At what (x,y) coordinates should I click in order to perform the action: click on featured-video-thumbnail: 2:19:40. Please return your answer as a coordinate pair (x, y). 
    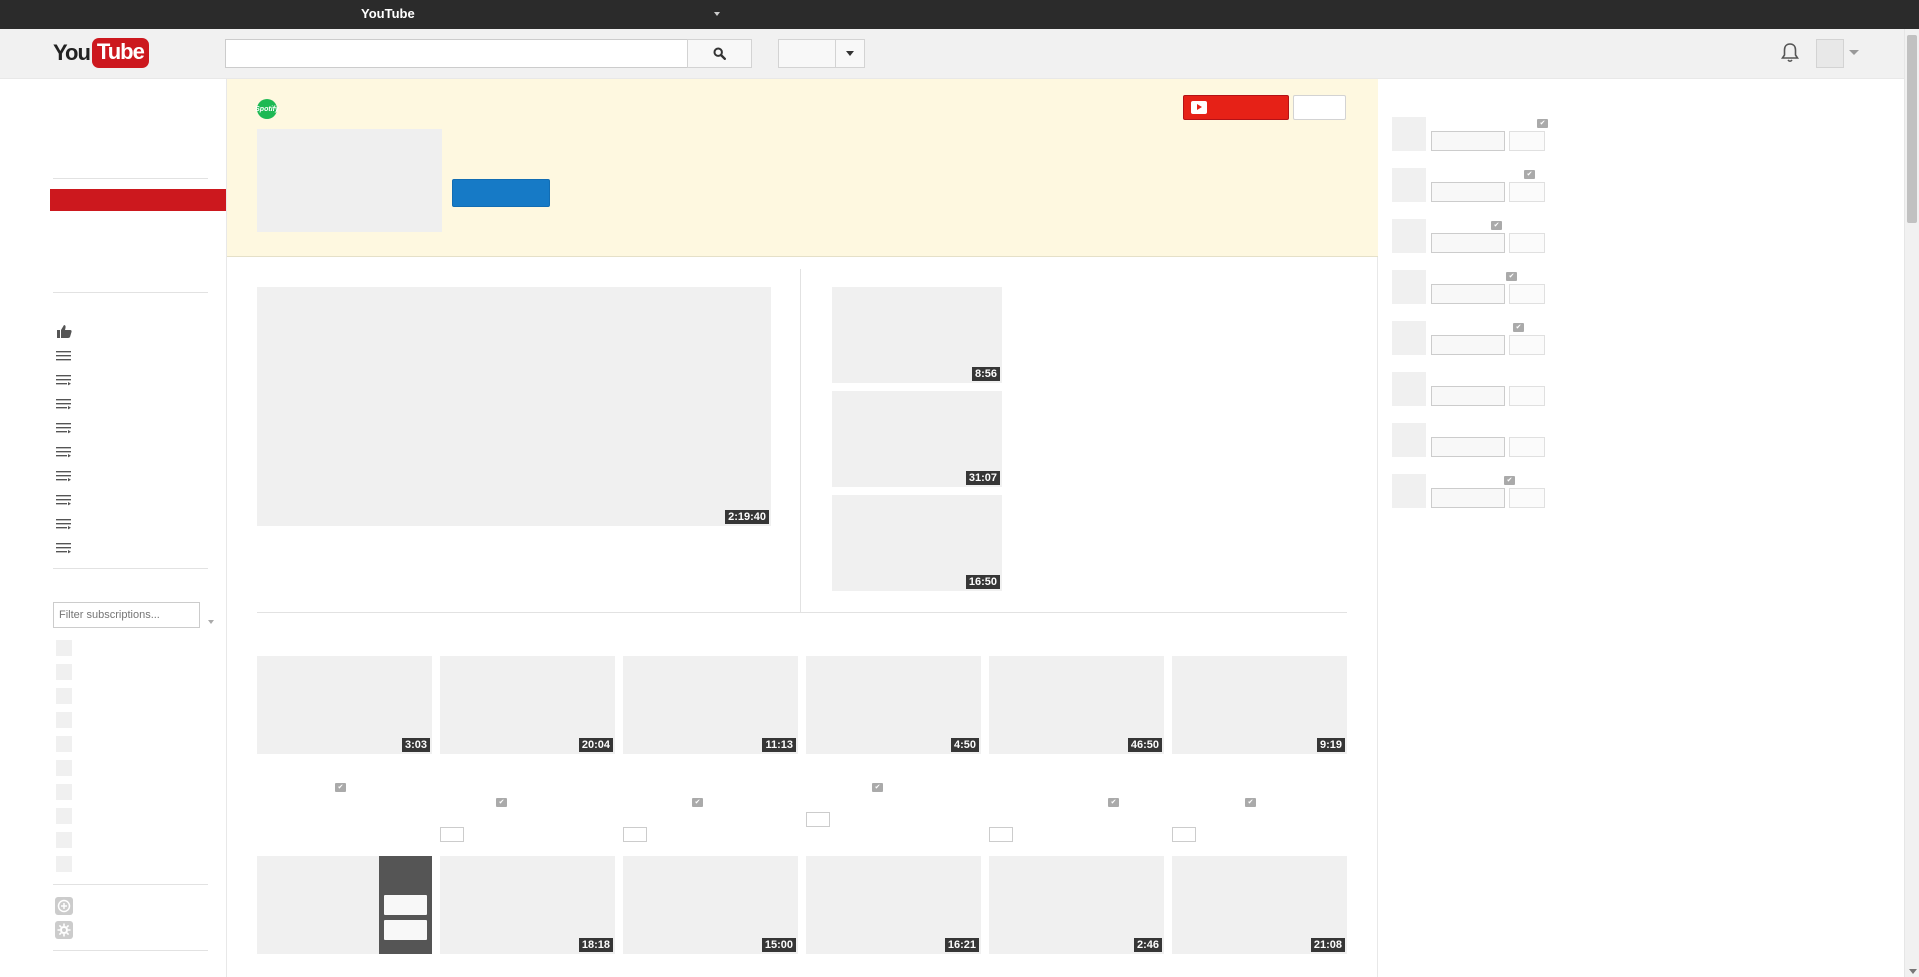
    Looking at the image, I should click on (514, 406).